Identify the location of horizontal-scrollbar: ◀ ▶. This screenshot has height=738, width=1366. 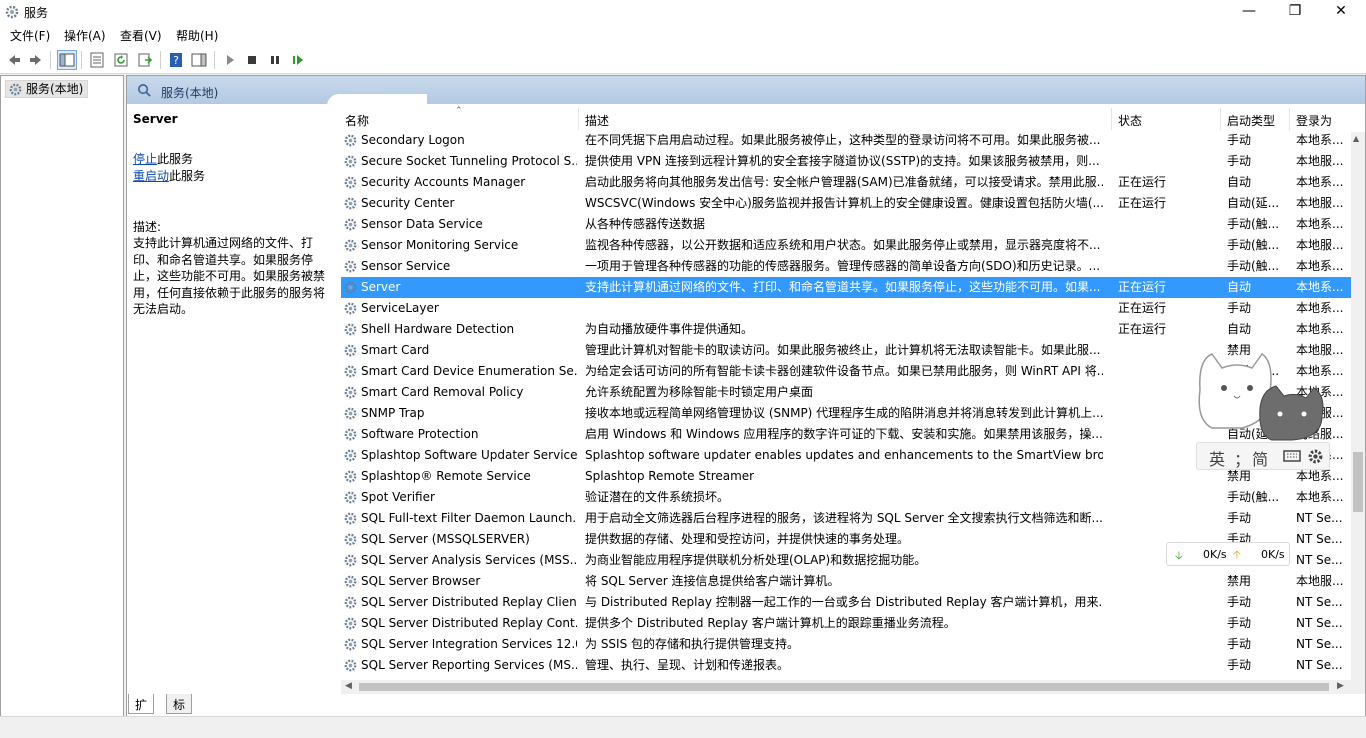
(846, 687).